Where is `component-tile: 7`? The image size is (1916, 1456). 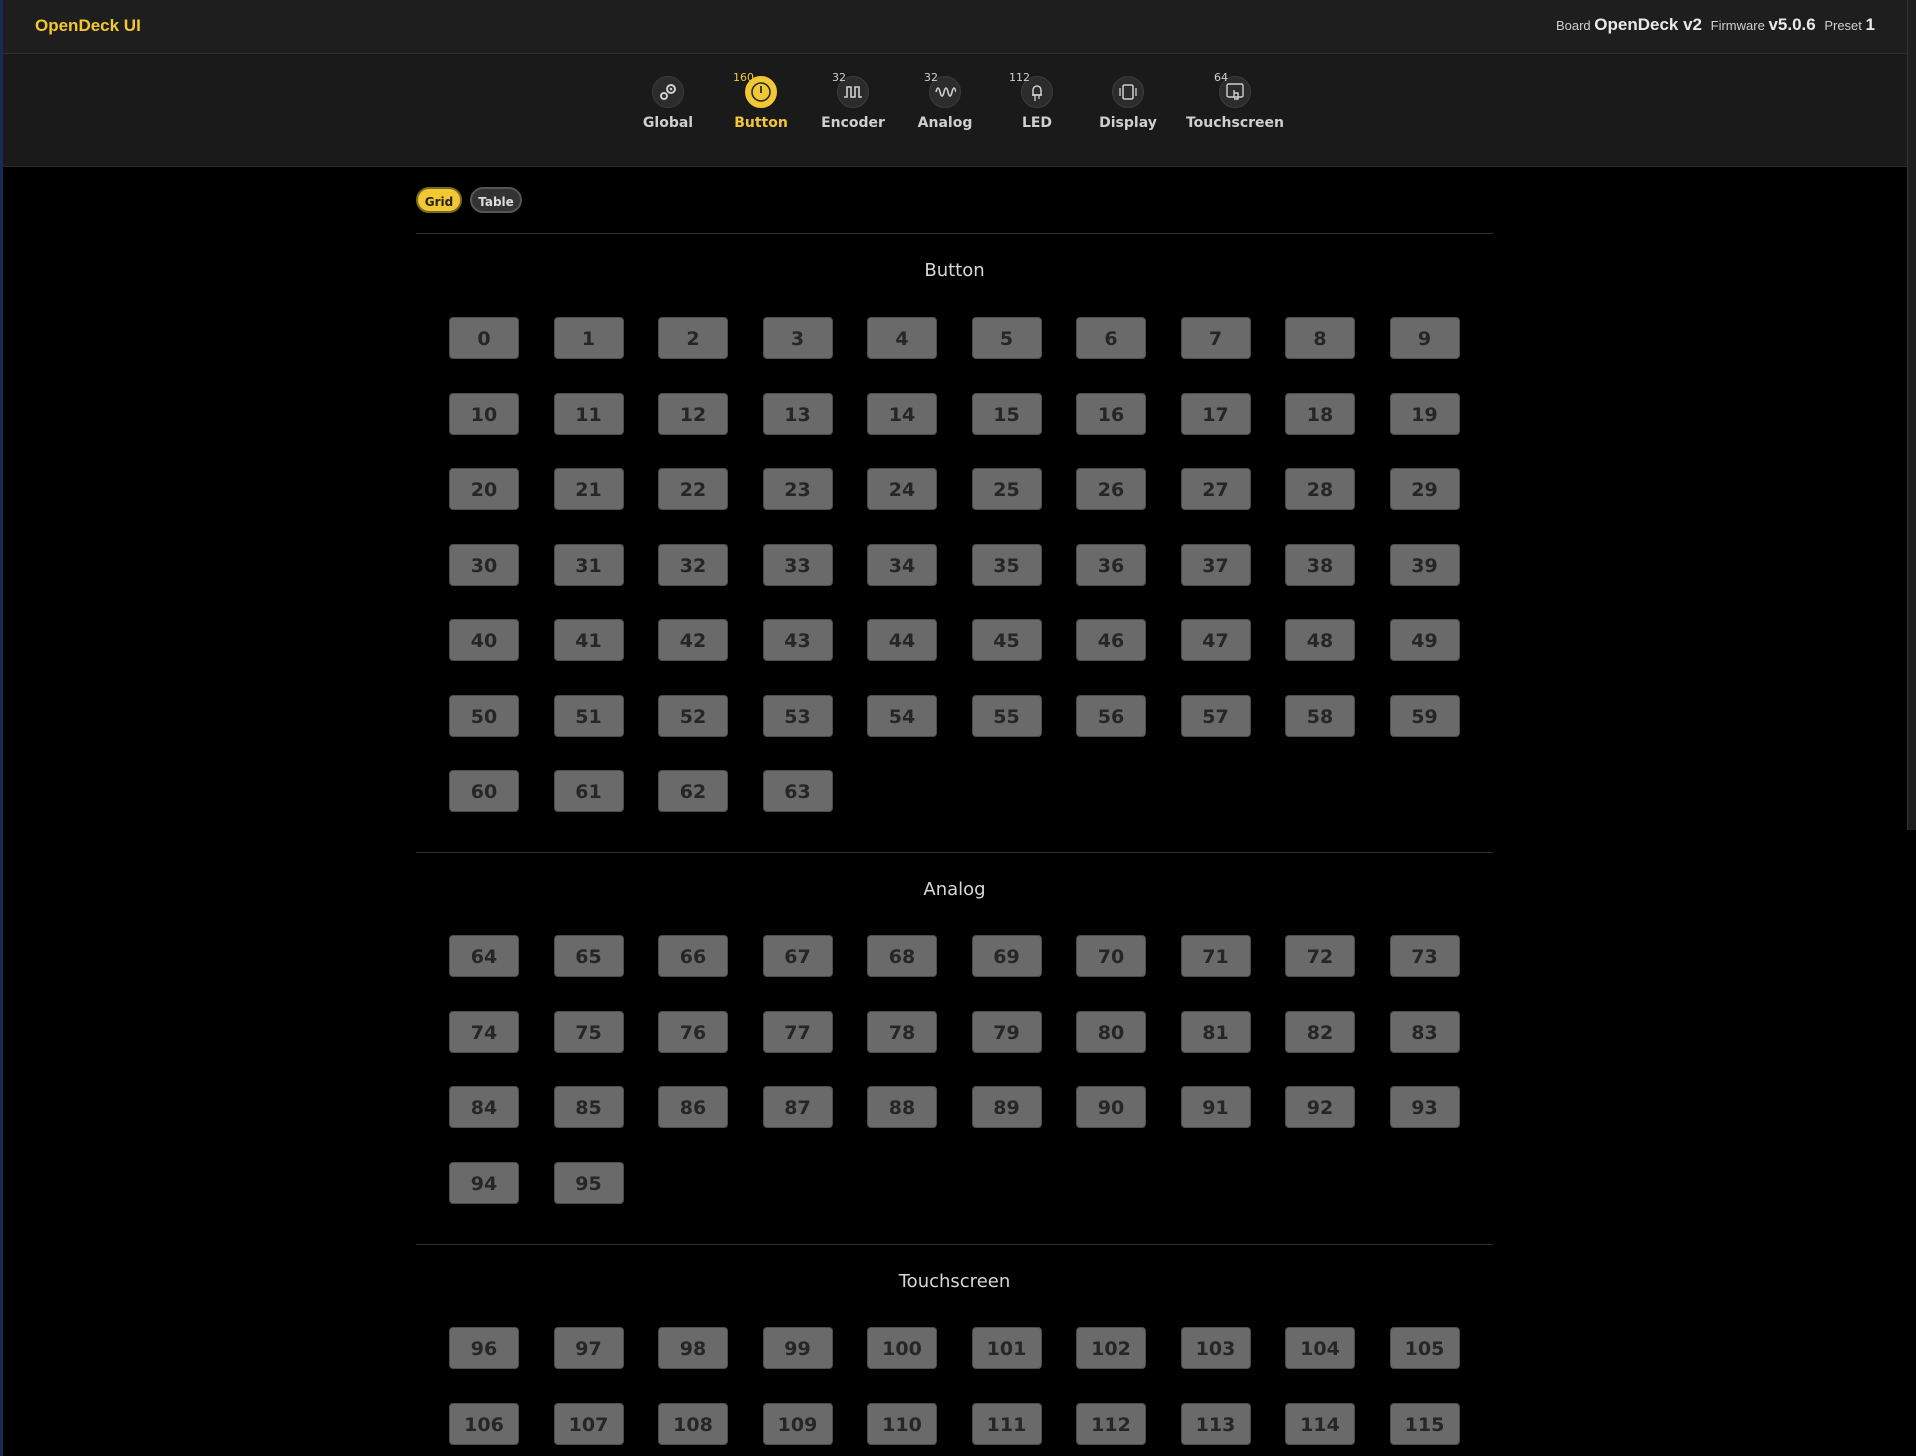
component-tile: 7 is located at coordinates (1215, 338).